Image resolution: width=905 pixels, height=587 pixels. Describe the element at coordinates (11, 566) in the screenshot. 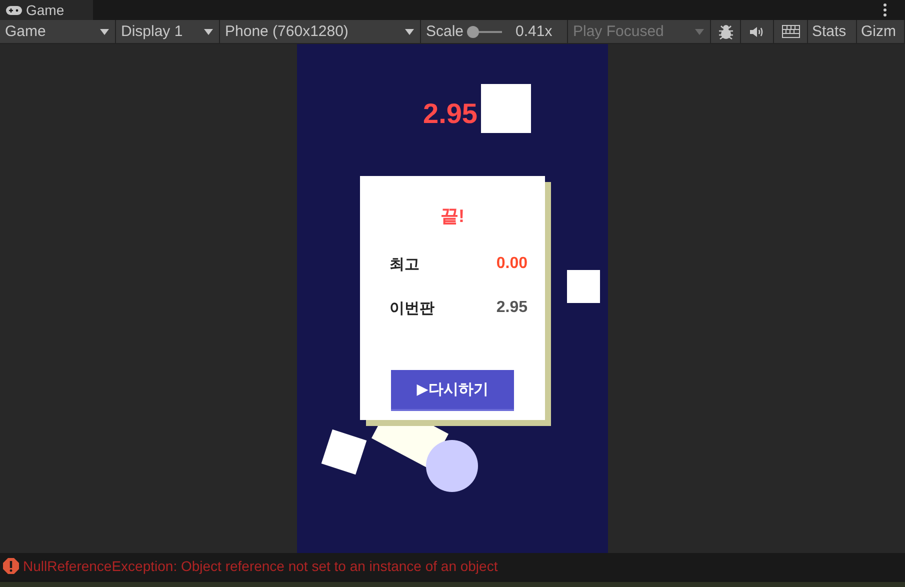

I see `error-icon` at that location.